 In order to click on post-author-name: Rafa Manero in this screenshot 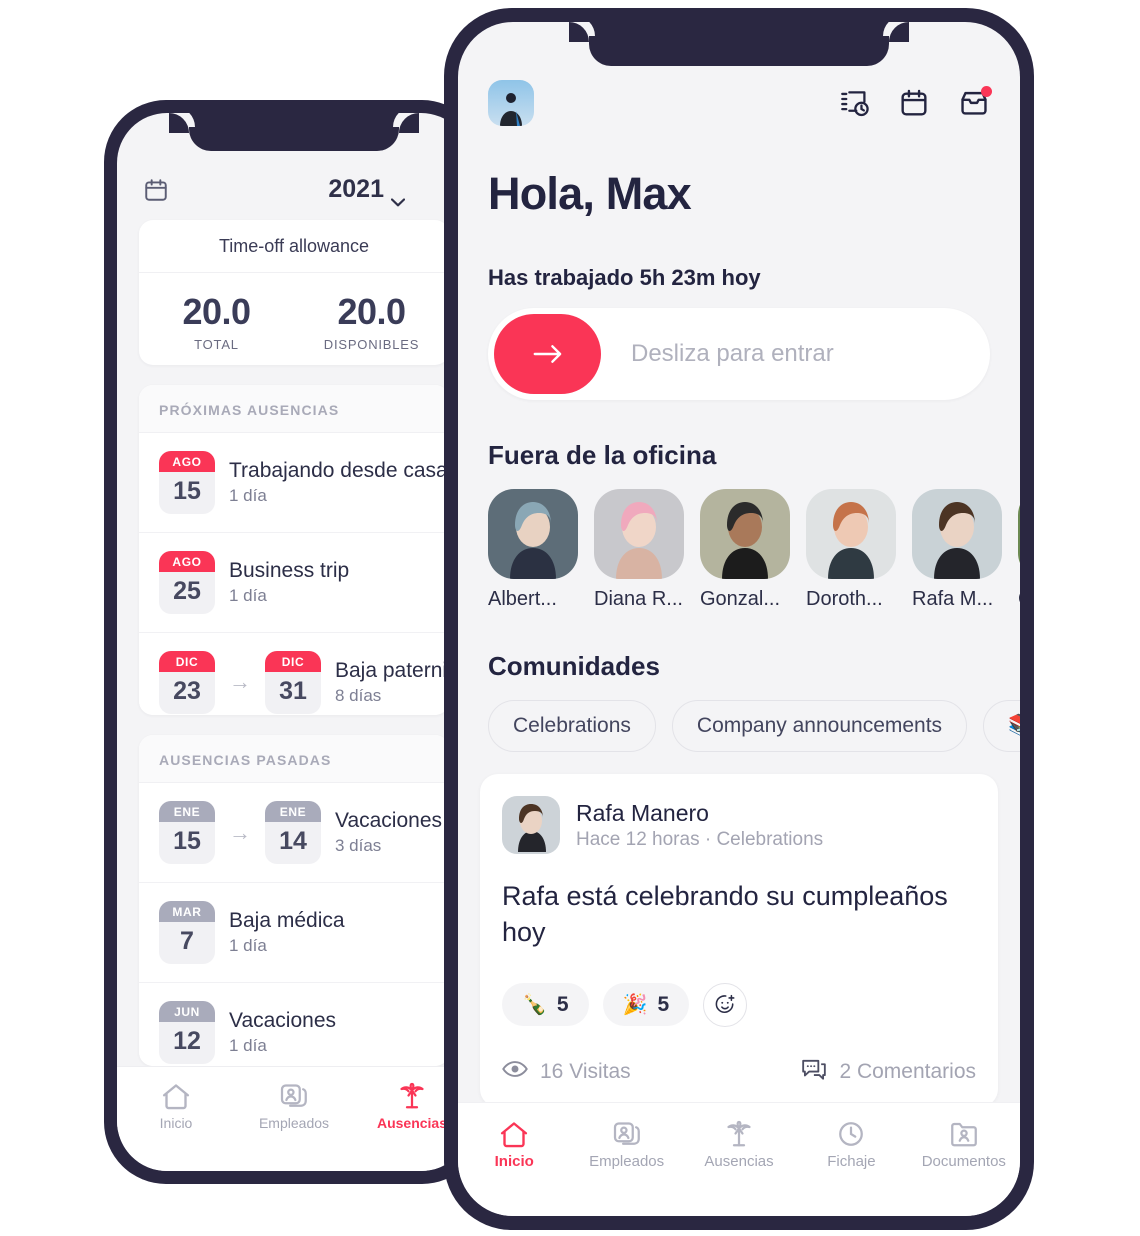, I will do `click(642, 812)`.